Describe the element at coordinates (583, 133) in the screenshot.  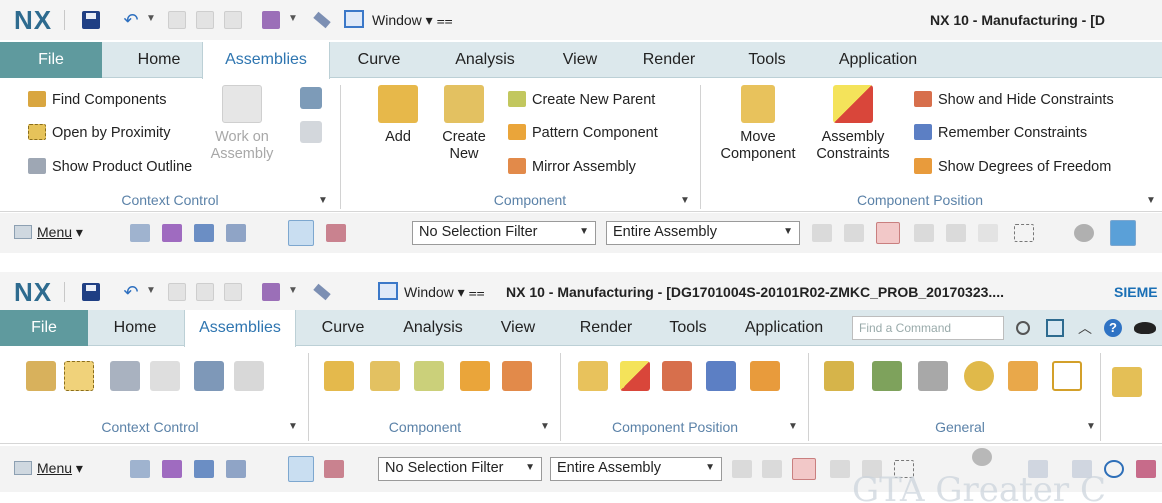
I see `pattern-component-button: Pattern Component` at that location.